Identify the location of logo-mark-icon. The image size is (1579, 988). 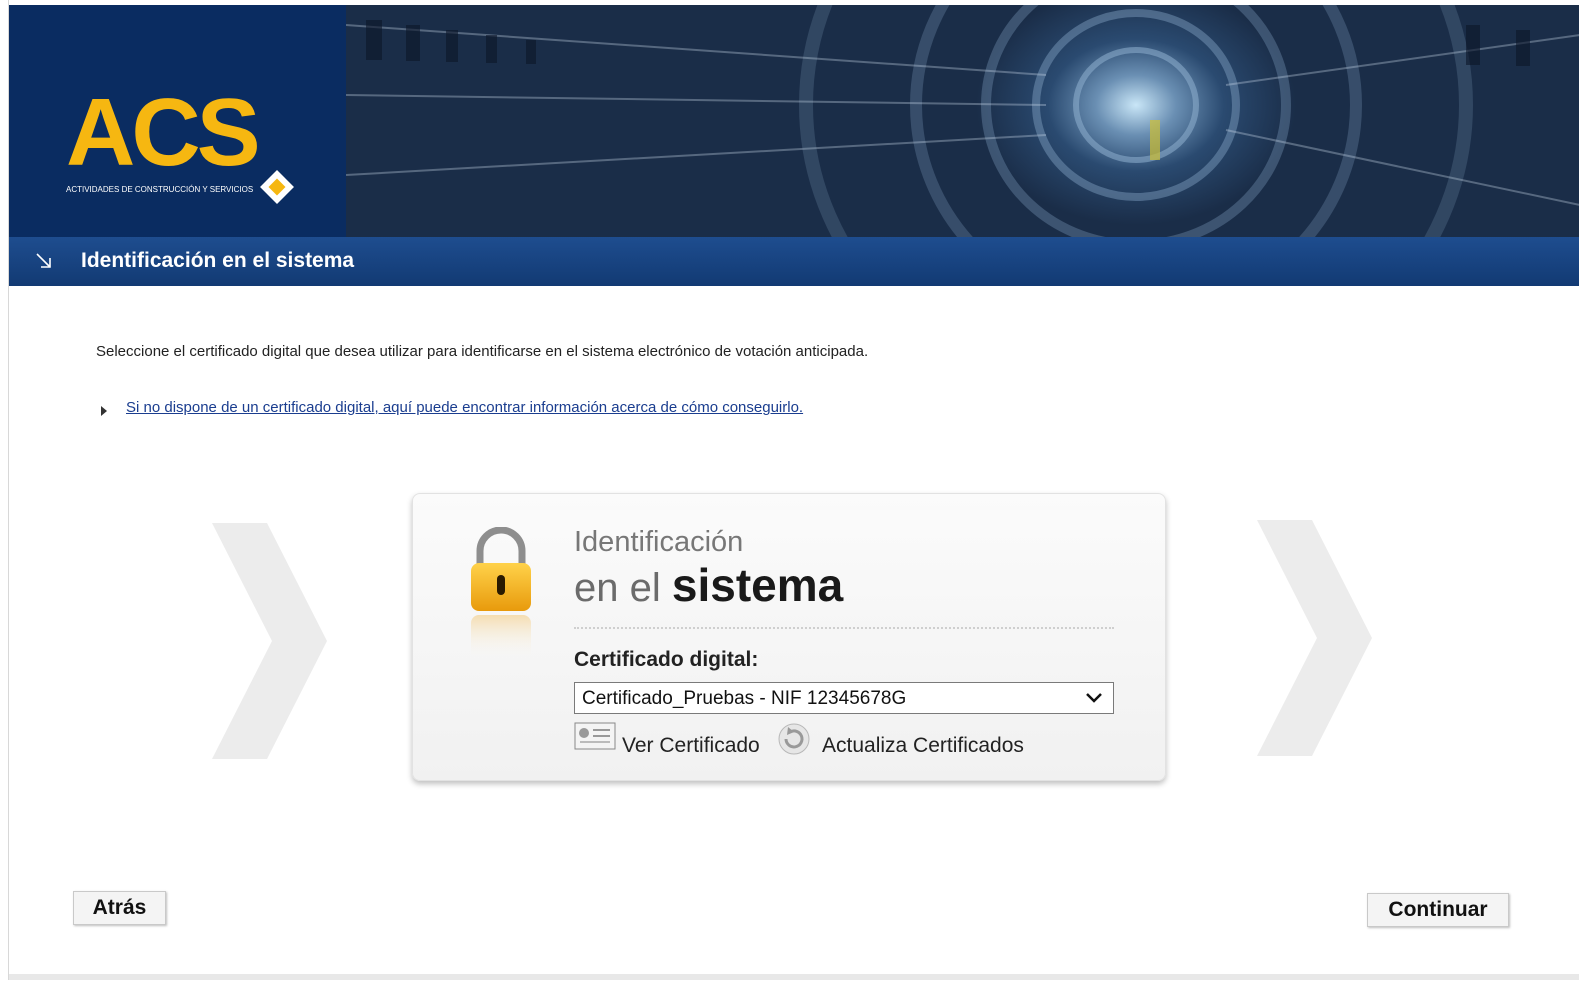
(277, 187).